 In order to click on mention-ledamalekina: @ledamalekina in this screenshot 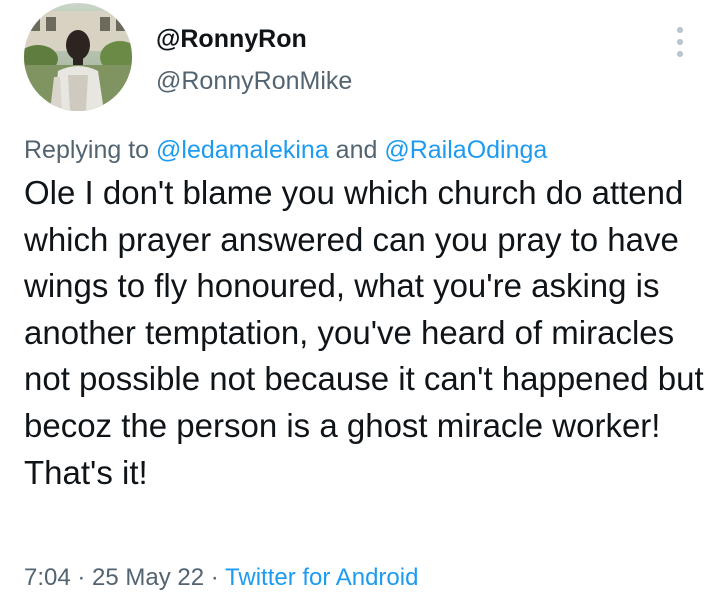, I will do `click(242, 150)`.